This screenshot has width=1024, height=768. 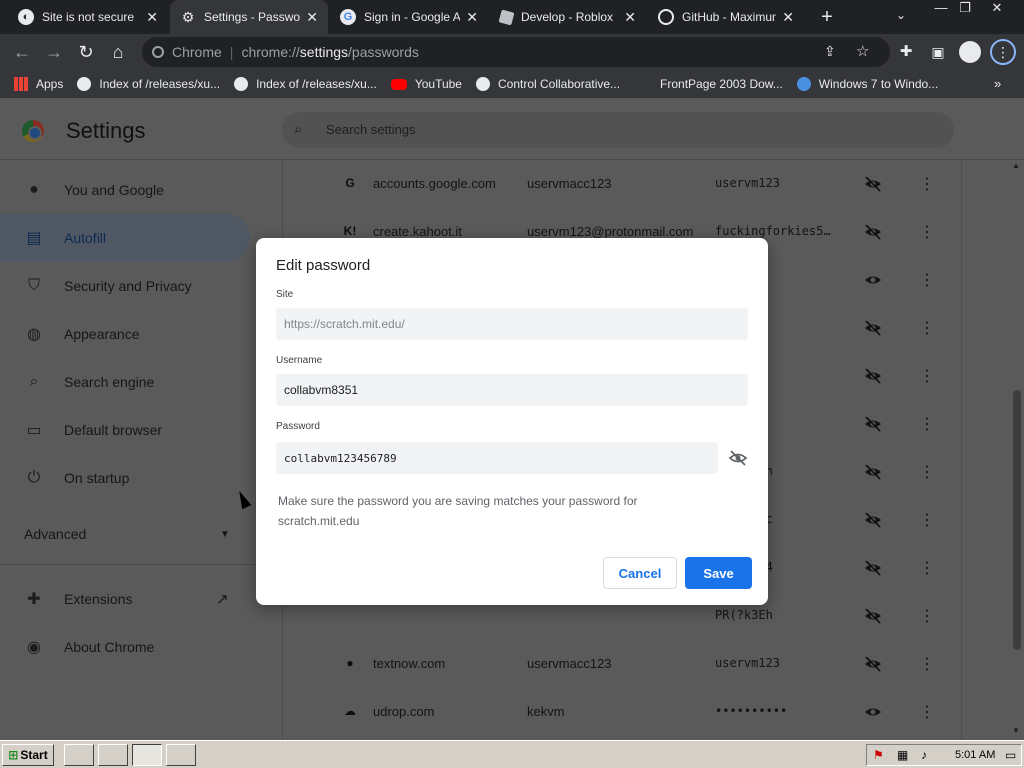 What do you see at coordinates (125, 534) in the screenshot?
I see `sidebar-item-advanced: Advanced ▼` at bounding box center [125, 534].